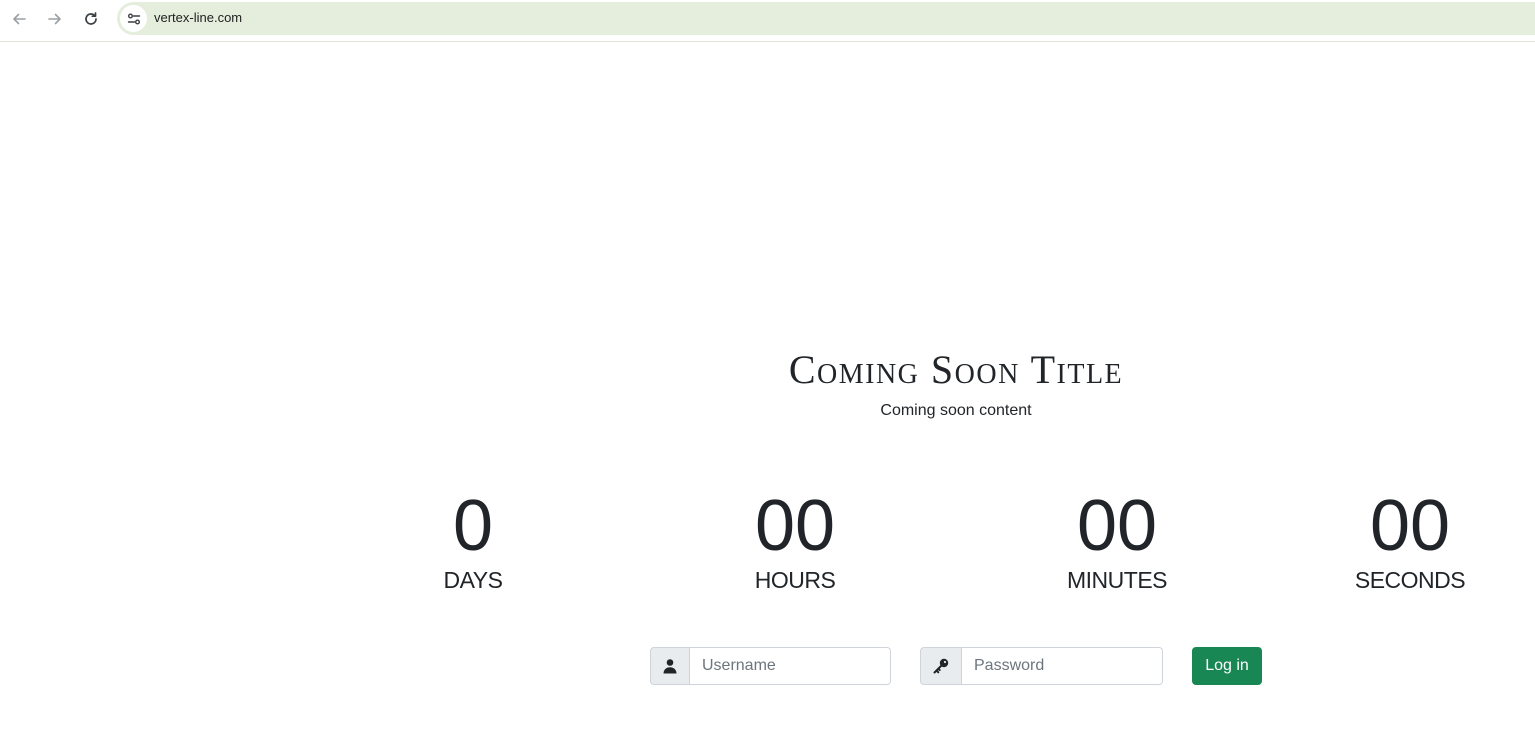 This screenshot has height=756, width=1535. I want to click on login-button: Log in, so click(1227, 666).